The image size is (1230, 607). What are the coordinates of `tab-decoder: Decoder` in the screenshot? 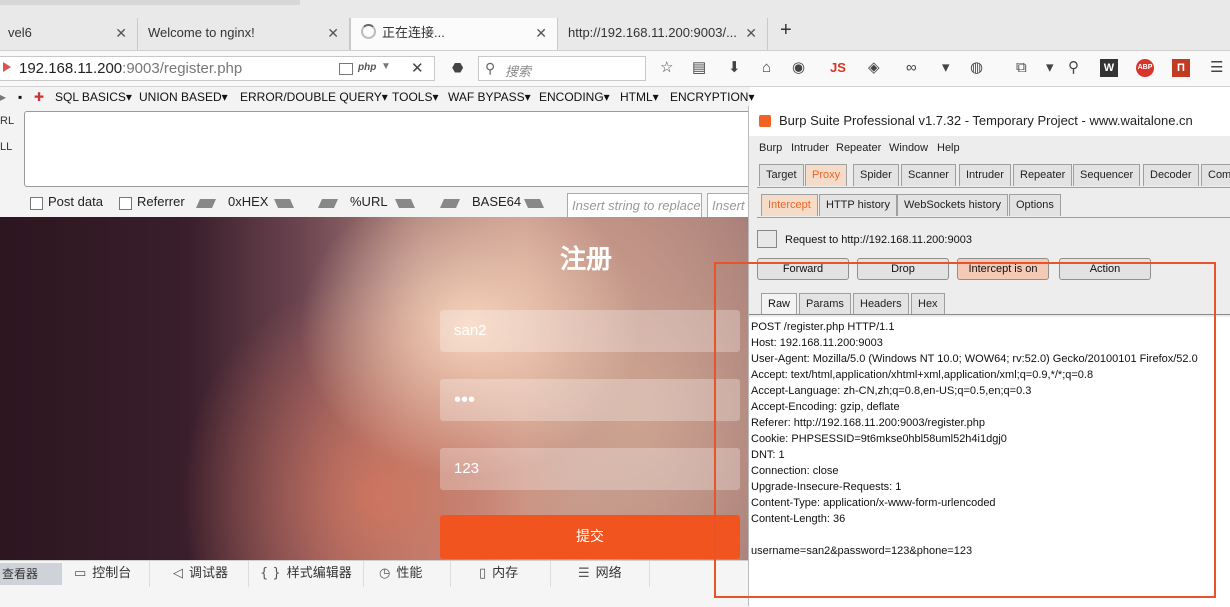 It's located at (1171, 175).